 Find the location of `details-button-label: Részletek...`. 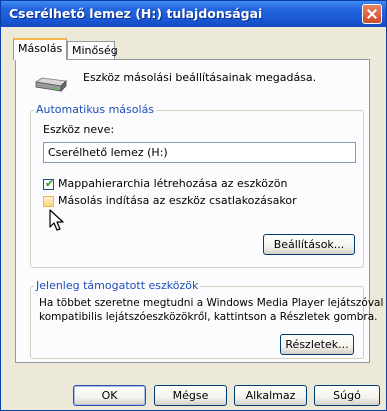

details-button-label: Részletek... is located at coordinates (317, 344).